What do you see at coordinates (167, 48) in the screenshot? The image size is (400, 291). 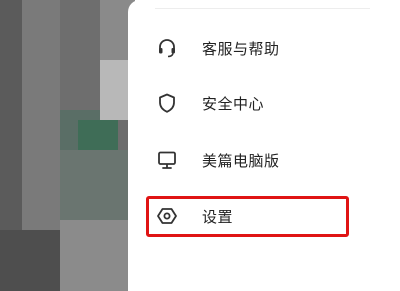 I see `headset-icon` at bounding box center [167, 48].